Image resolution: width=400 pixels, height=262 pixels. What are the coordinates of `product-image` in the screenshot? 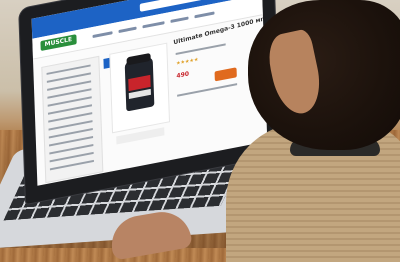 It's located at (140, 88).